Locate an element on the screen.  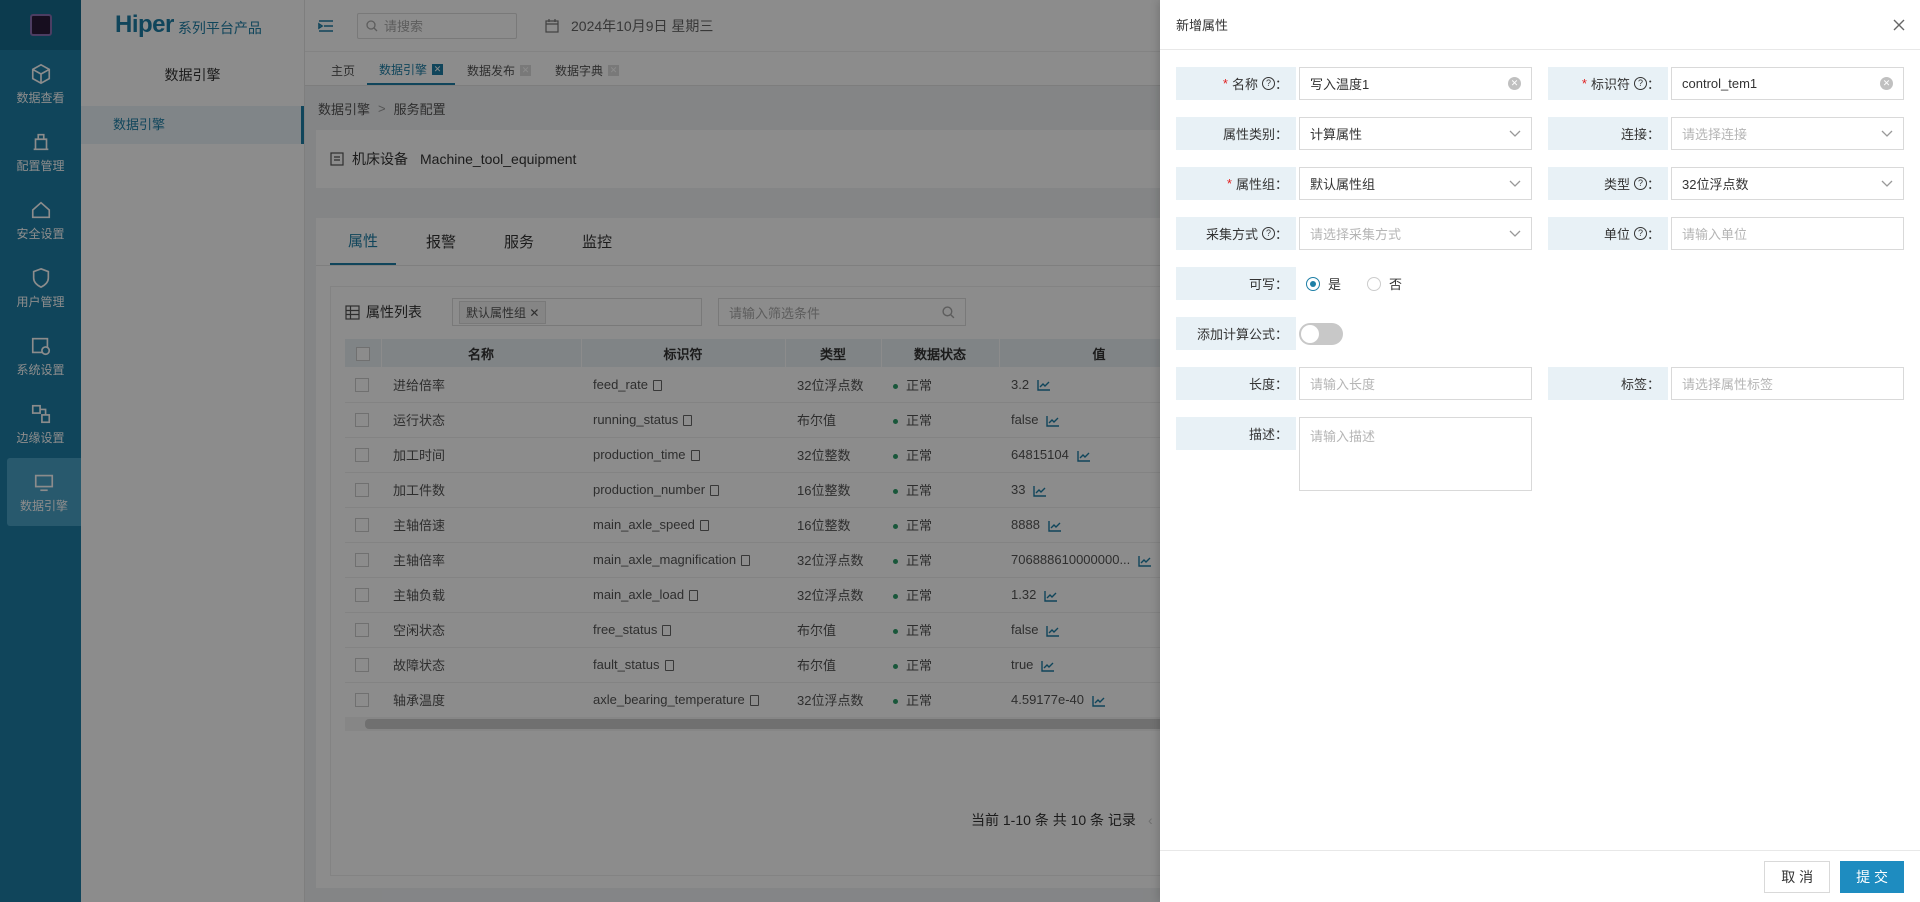
field-label: * 名称?： is located at coordinates (1236, 83).